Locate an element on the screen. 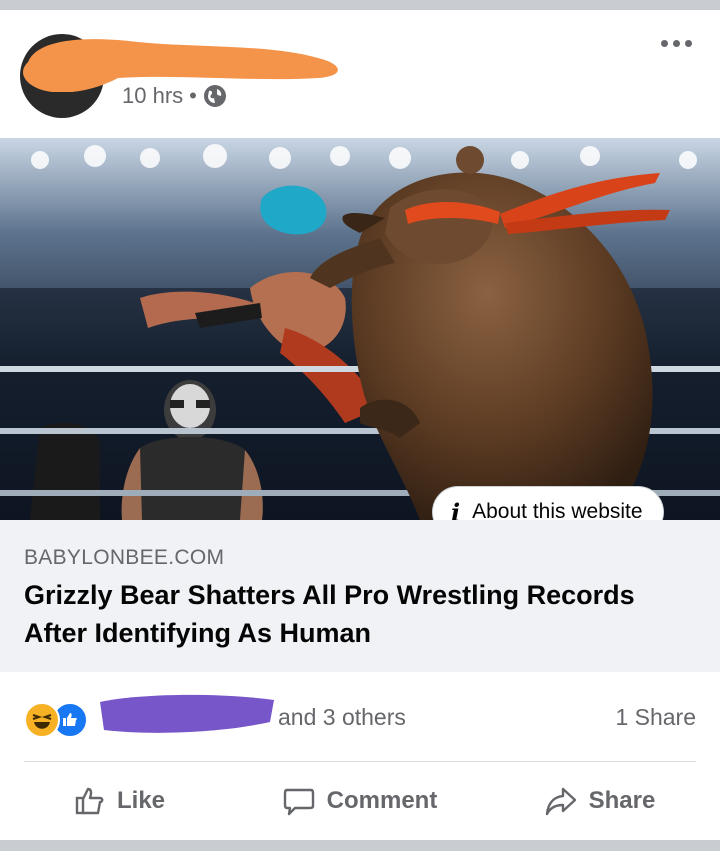 This screenshot has width=720, height=851. reaction-summary: and 3 others is located at coordinates (342, 717).